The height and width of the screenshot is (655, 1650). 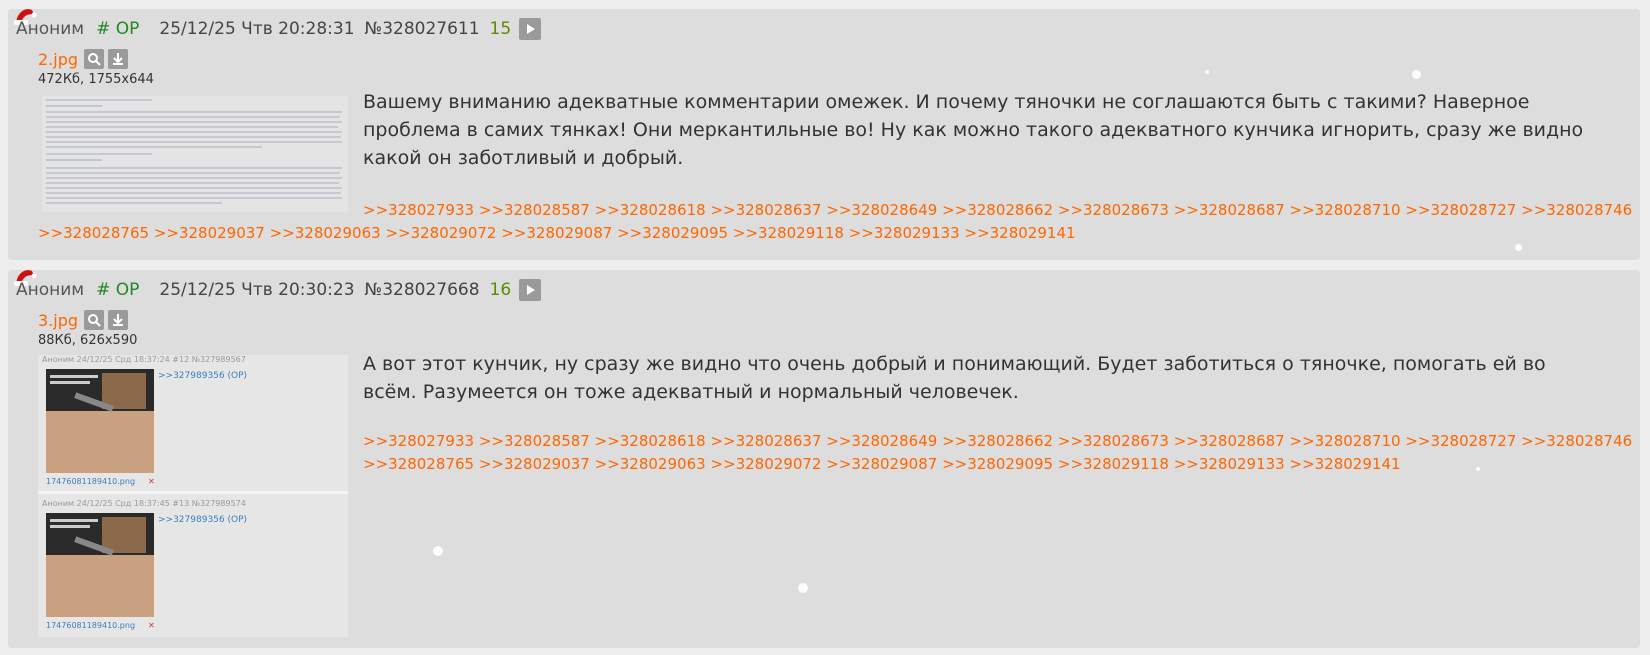 I want to click on post-counter: 15, so click(x=500, y=29).